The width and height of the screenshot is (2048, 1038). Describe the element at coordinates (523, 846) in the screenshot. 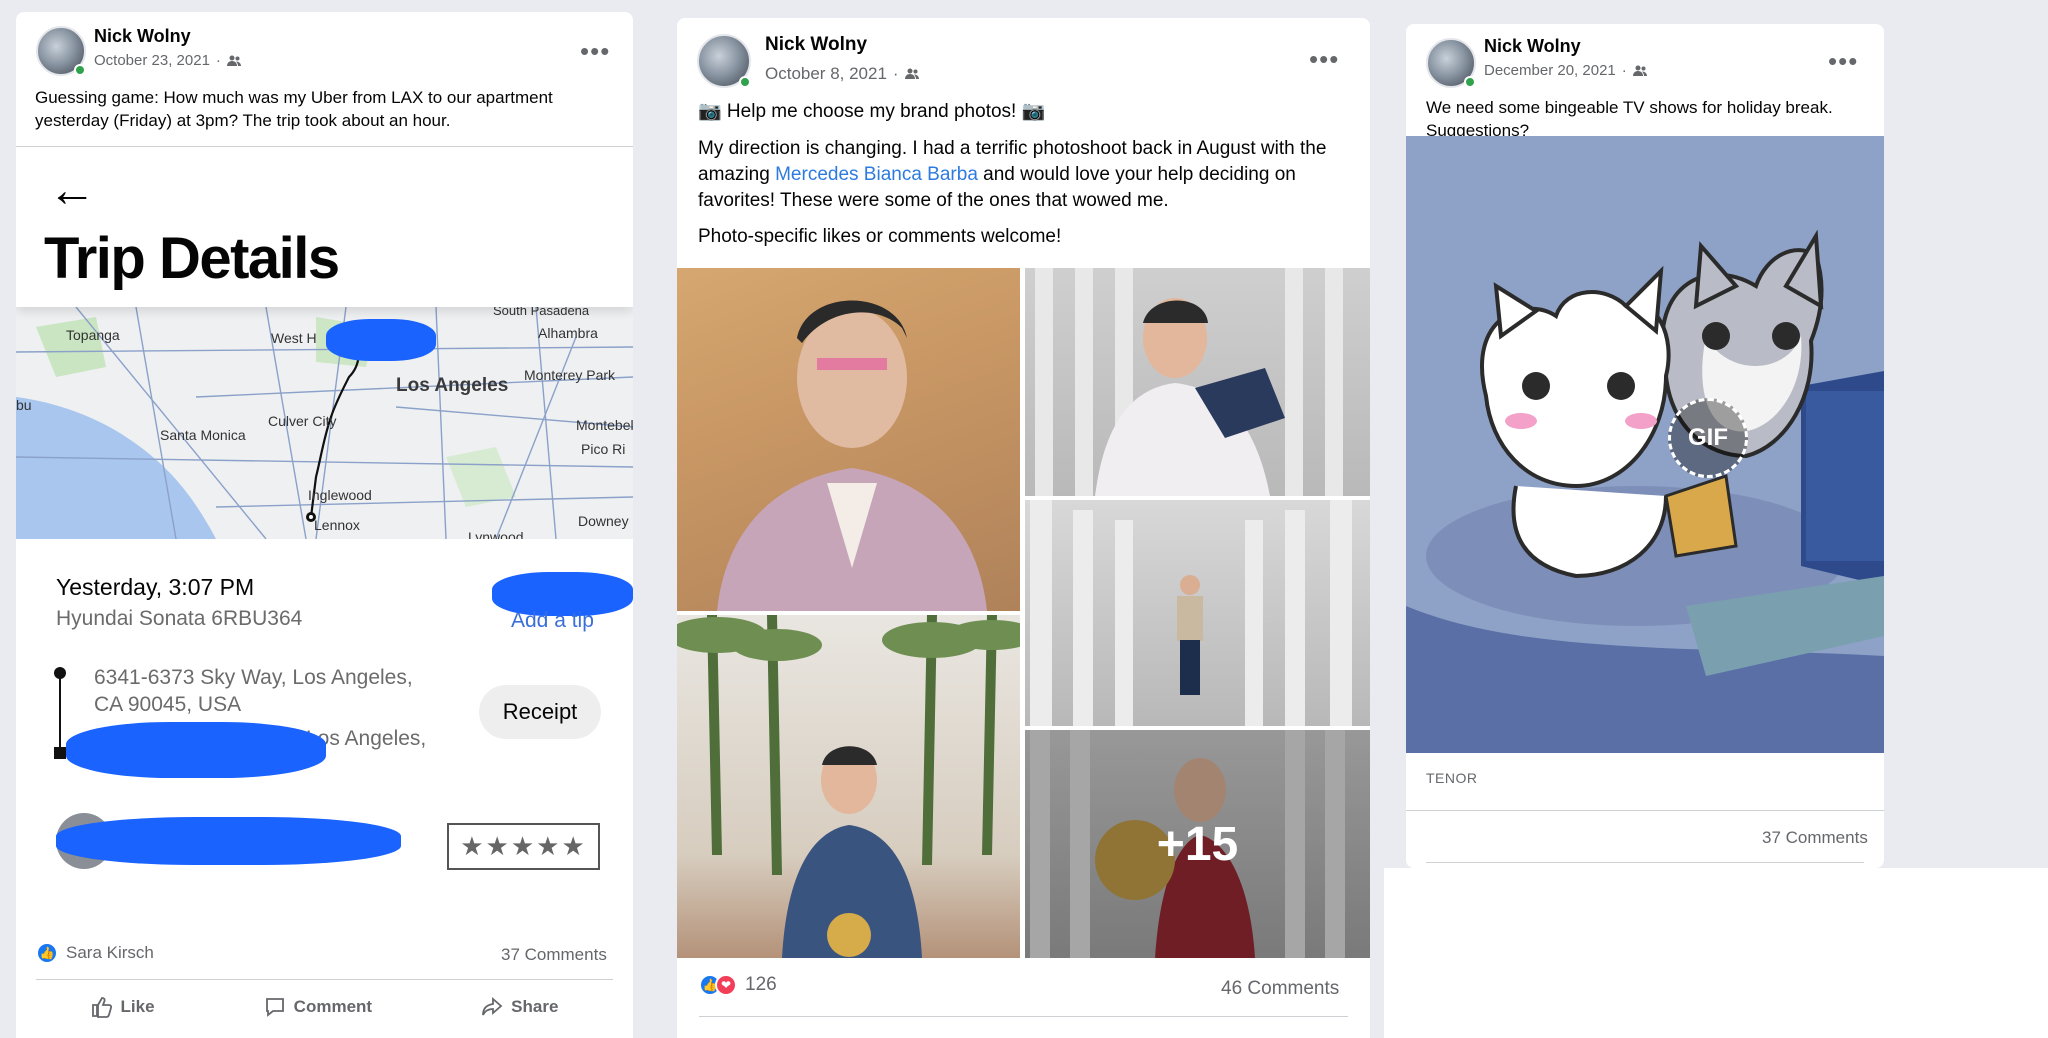

I see `rating-stars: ★★★★★` at that location.